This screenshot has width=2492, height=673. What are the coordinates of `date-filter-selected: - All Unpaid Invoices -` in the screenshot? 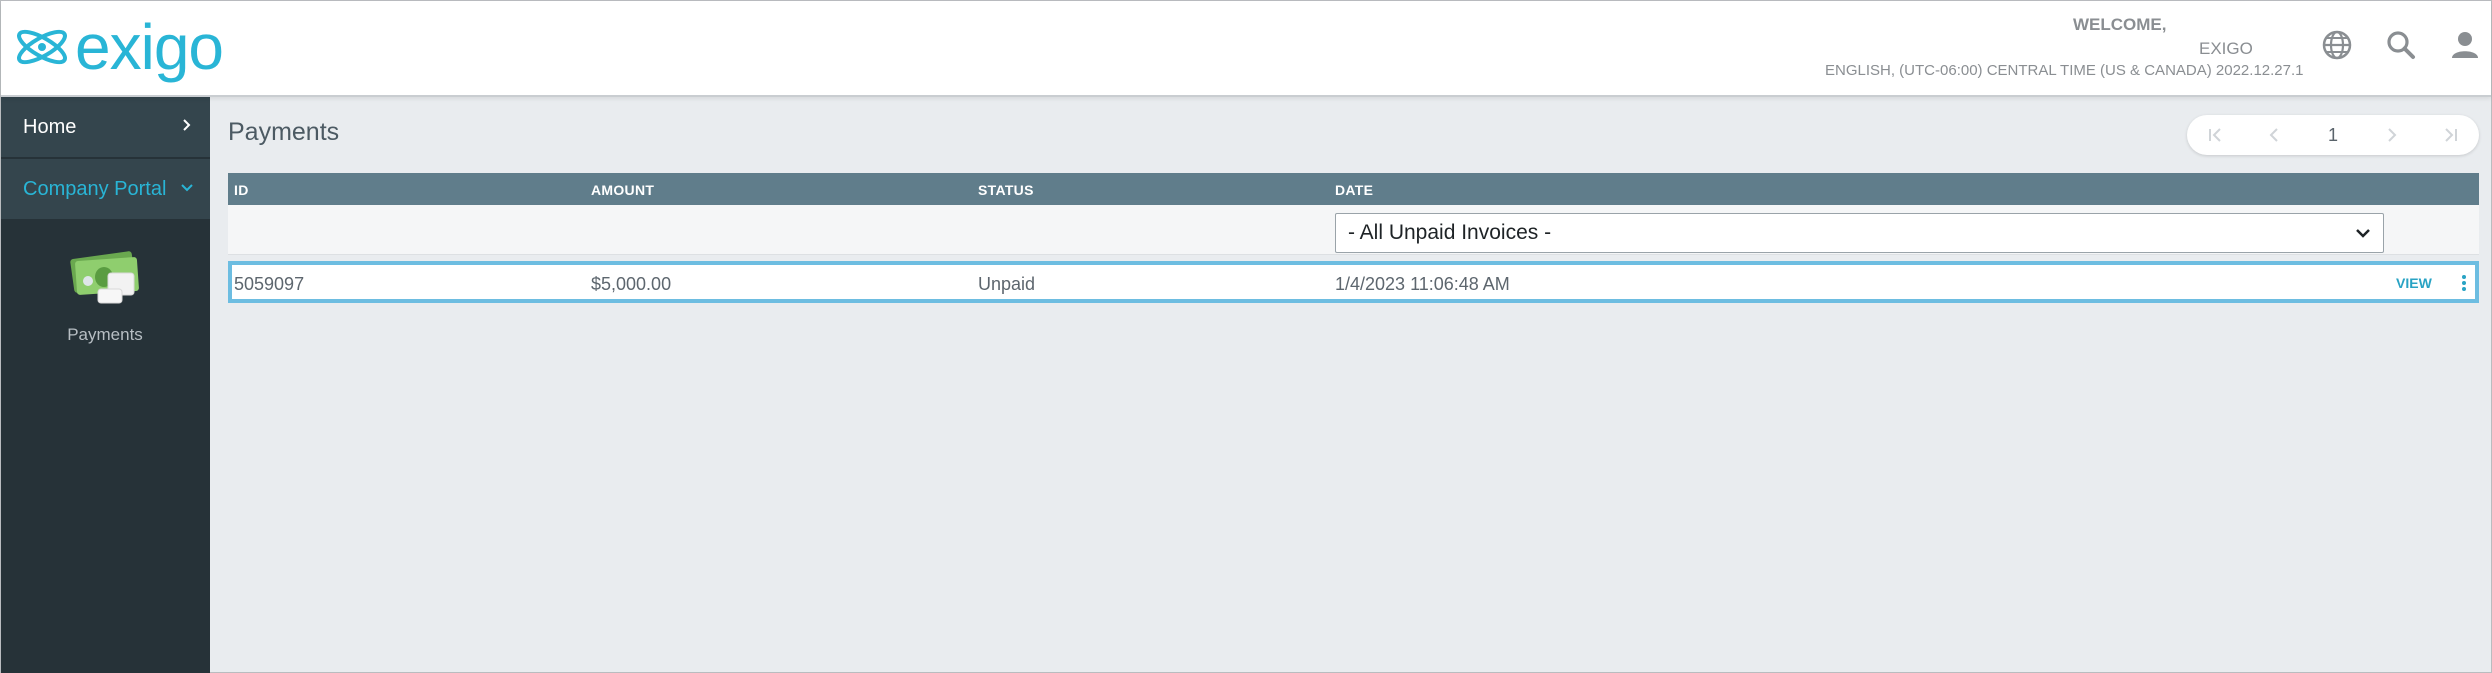 It's located at (1450, 232).